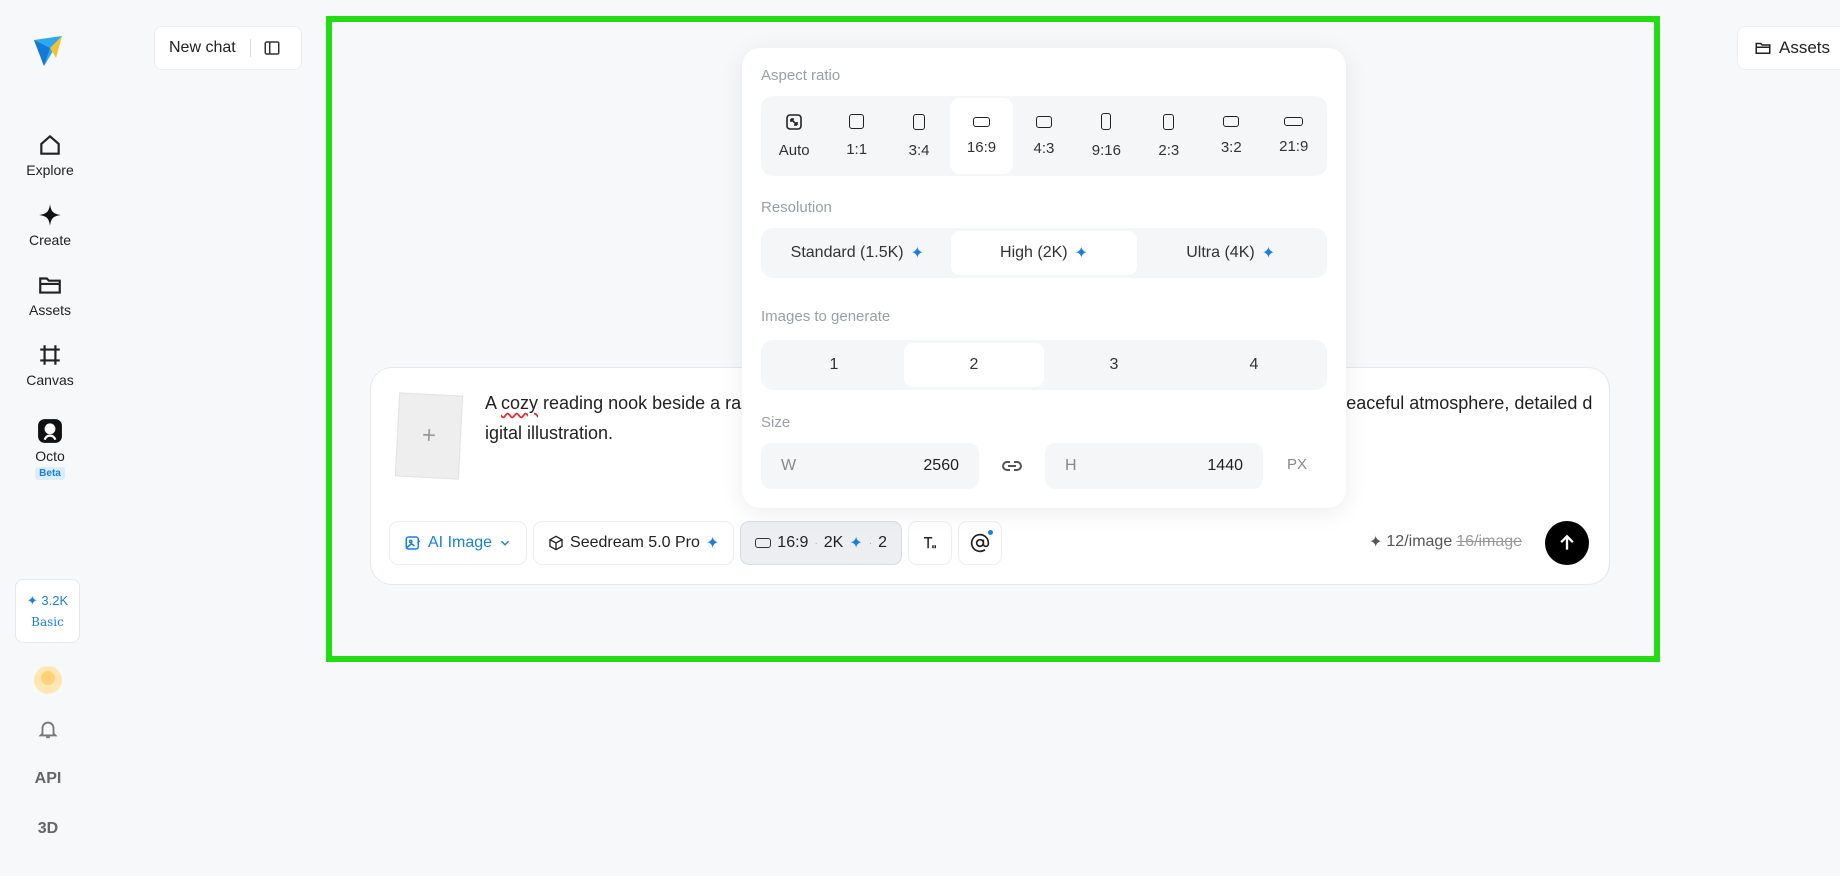  Describe the element at coordinates (32, 600) in the screenshot. I see `credit-sparkle-icon: ✦` at that location.